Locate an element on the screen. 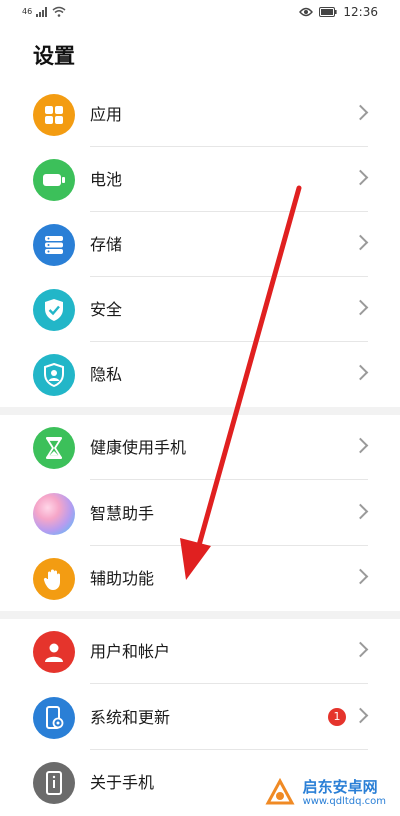  storage-icon is located at coordinates (54, 245).